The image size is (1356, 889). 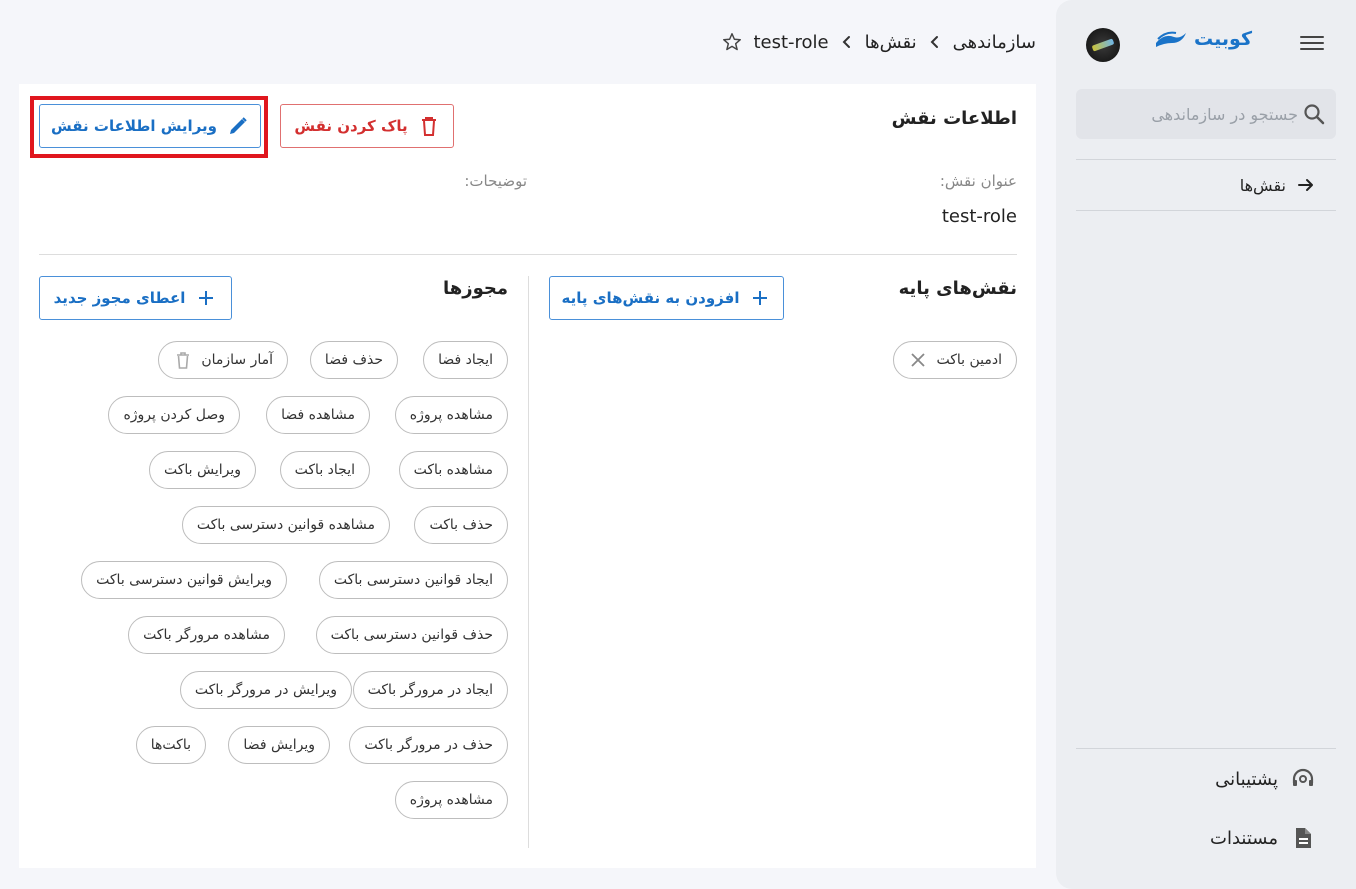 I want to click on grant-permission-button: اعطای مجوز جدید, so click(x=135, y=298).